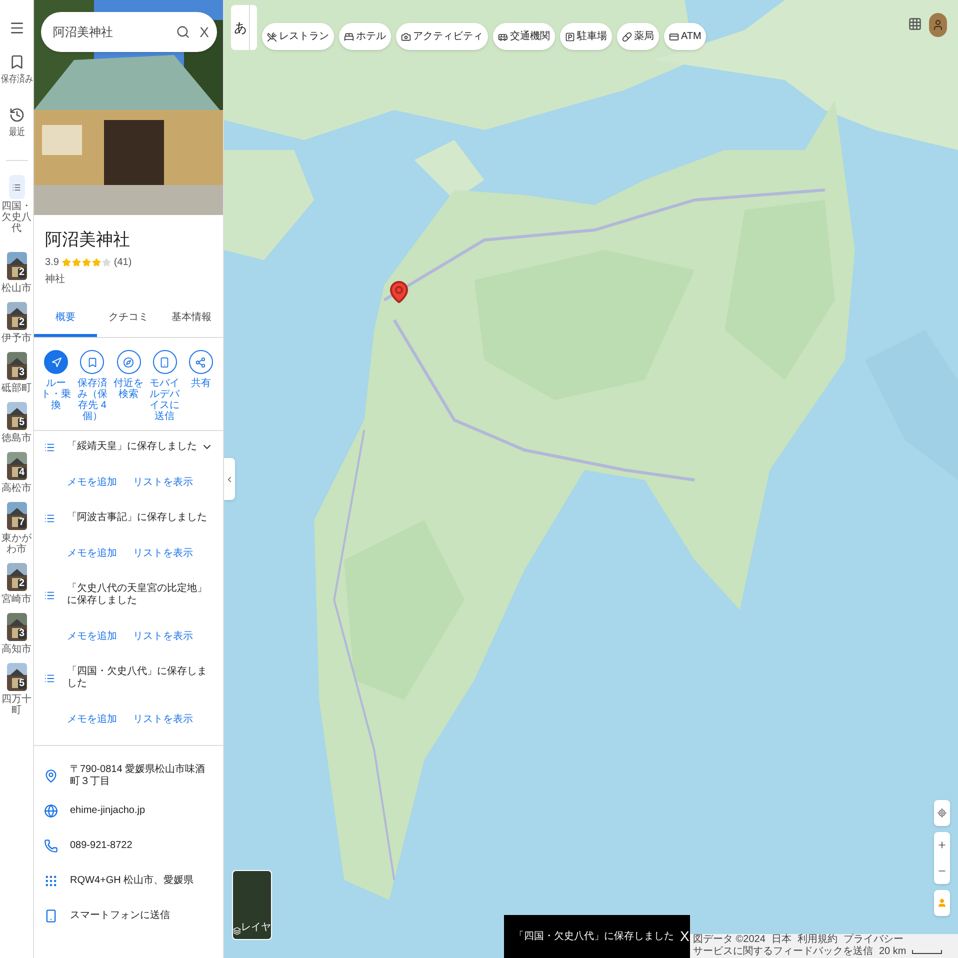  I want to click on saved-message: 「綏靖天皇」に保存しました, so click(132, 447).